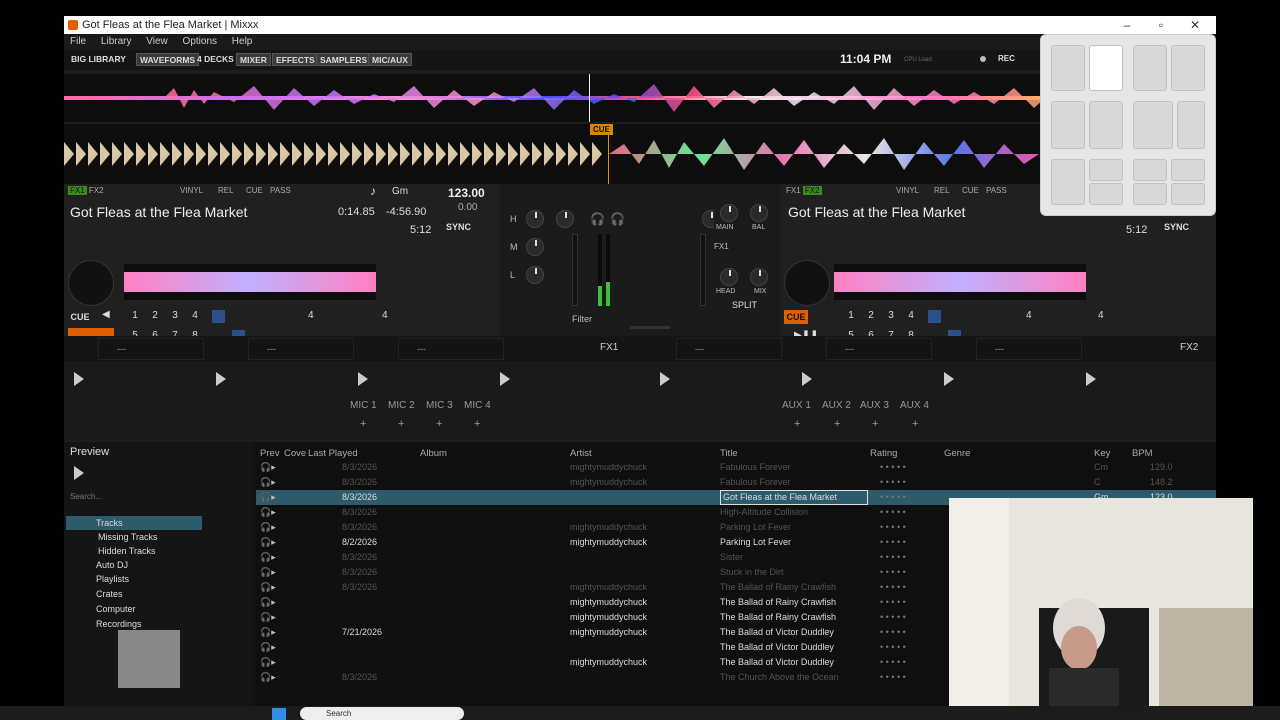  Describe the element at coordinates (135, 315) in the screenshot. I see `deck1-hotcue-1: 1` at that location.